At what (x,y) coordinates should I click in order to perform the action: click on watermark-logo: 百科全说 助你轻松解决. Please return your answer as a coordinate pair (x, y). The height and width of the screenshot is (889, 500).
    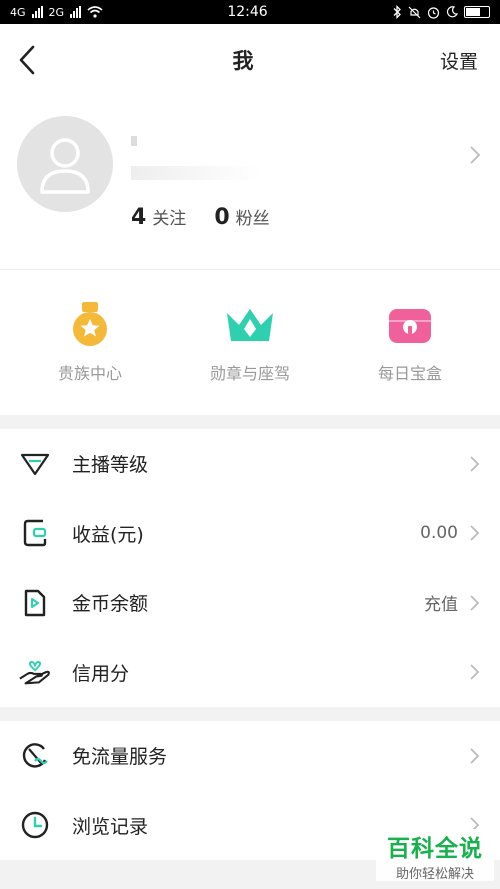
    Looking at the image, I should click on (435, 855).